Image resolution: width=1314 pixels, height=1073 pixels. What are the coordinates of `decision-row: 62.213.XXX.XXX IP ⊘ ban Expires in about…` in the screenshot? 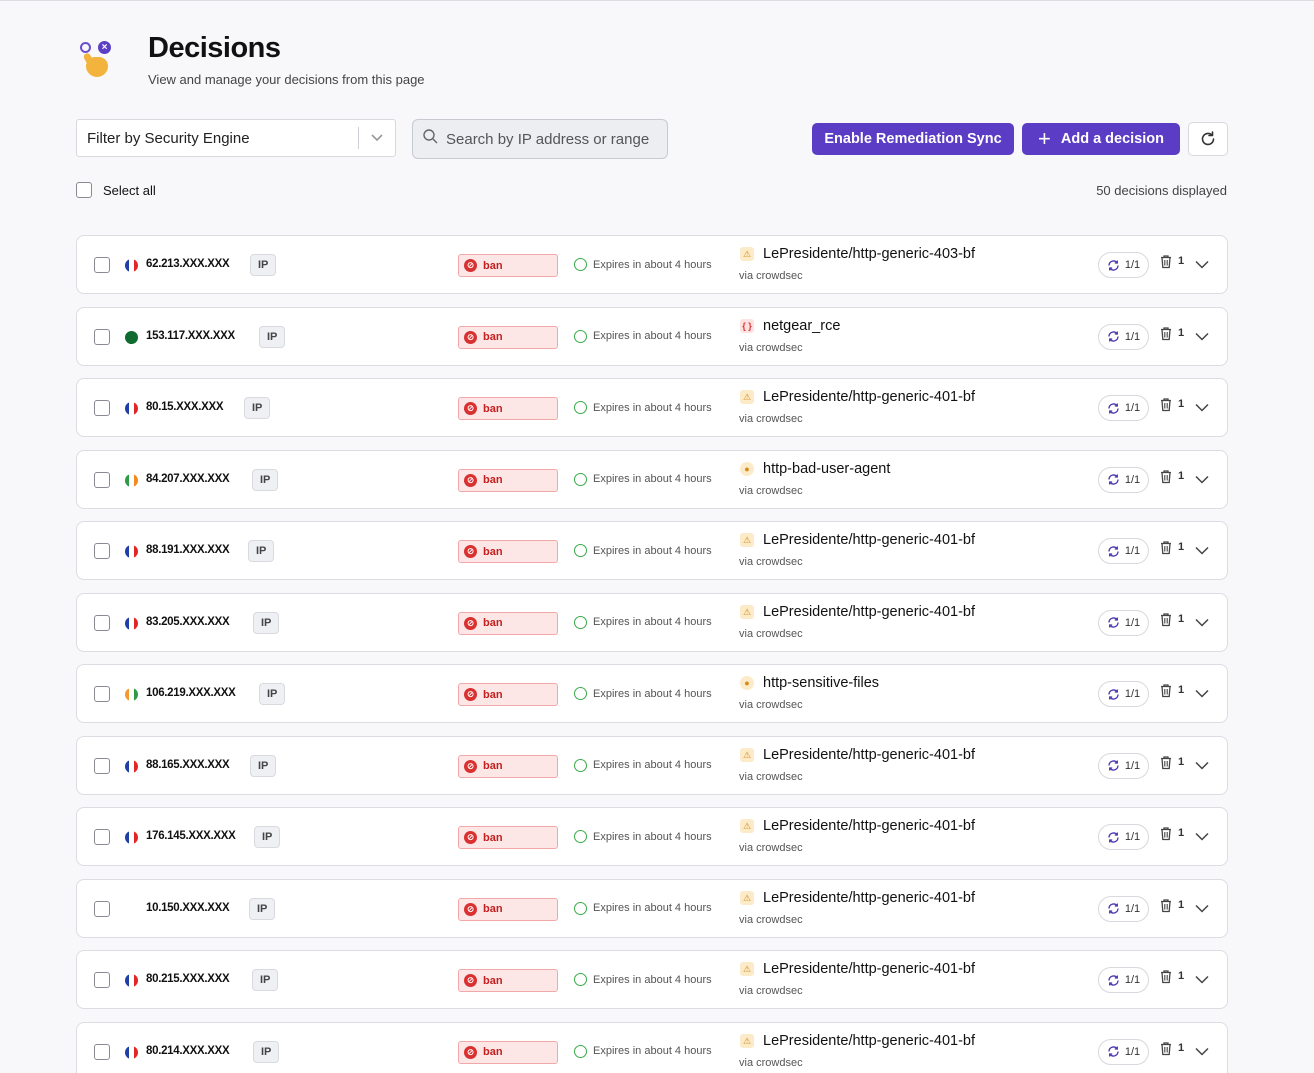 It's located at (652, 264).